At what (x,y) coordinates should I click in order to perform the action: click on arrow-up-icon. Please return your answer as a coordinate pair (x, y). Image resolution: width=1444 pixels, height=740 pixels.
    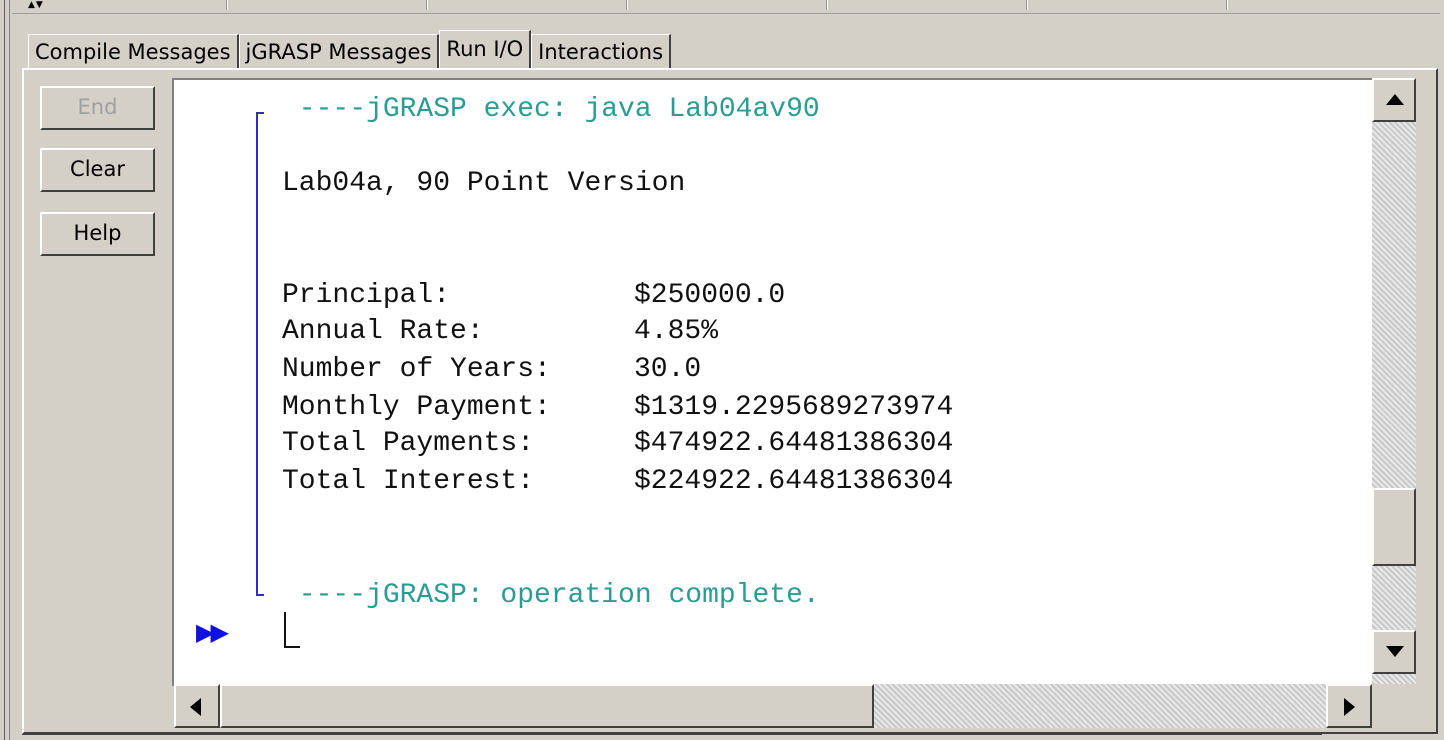
    Looking at the image, I should click on (1395, 99).